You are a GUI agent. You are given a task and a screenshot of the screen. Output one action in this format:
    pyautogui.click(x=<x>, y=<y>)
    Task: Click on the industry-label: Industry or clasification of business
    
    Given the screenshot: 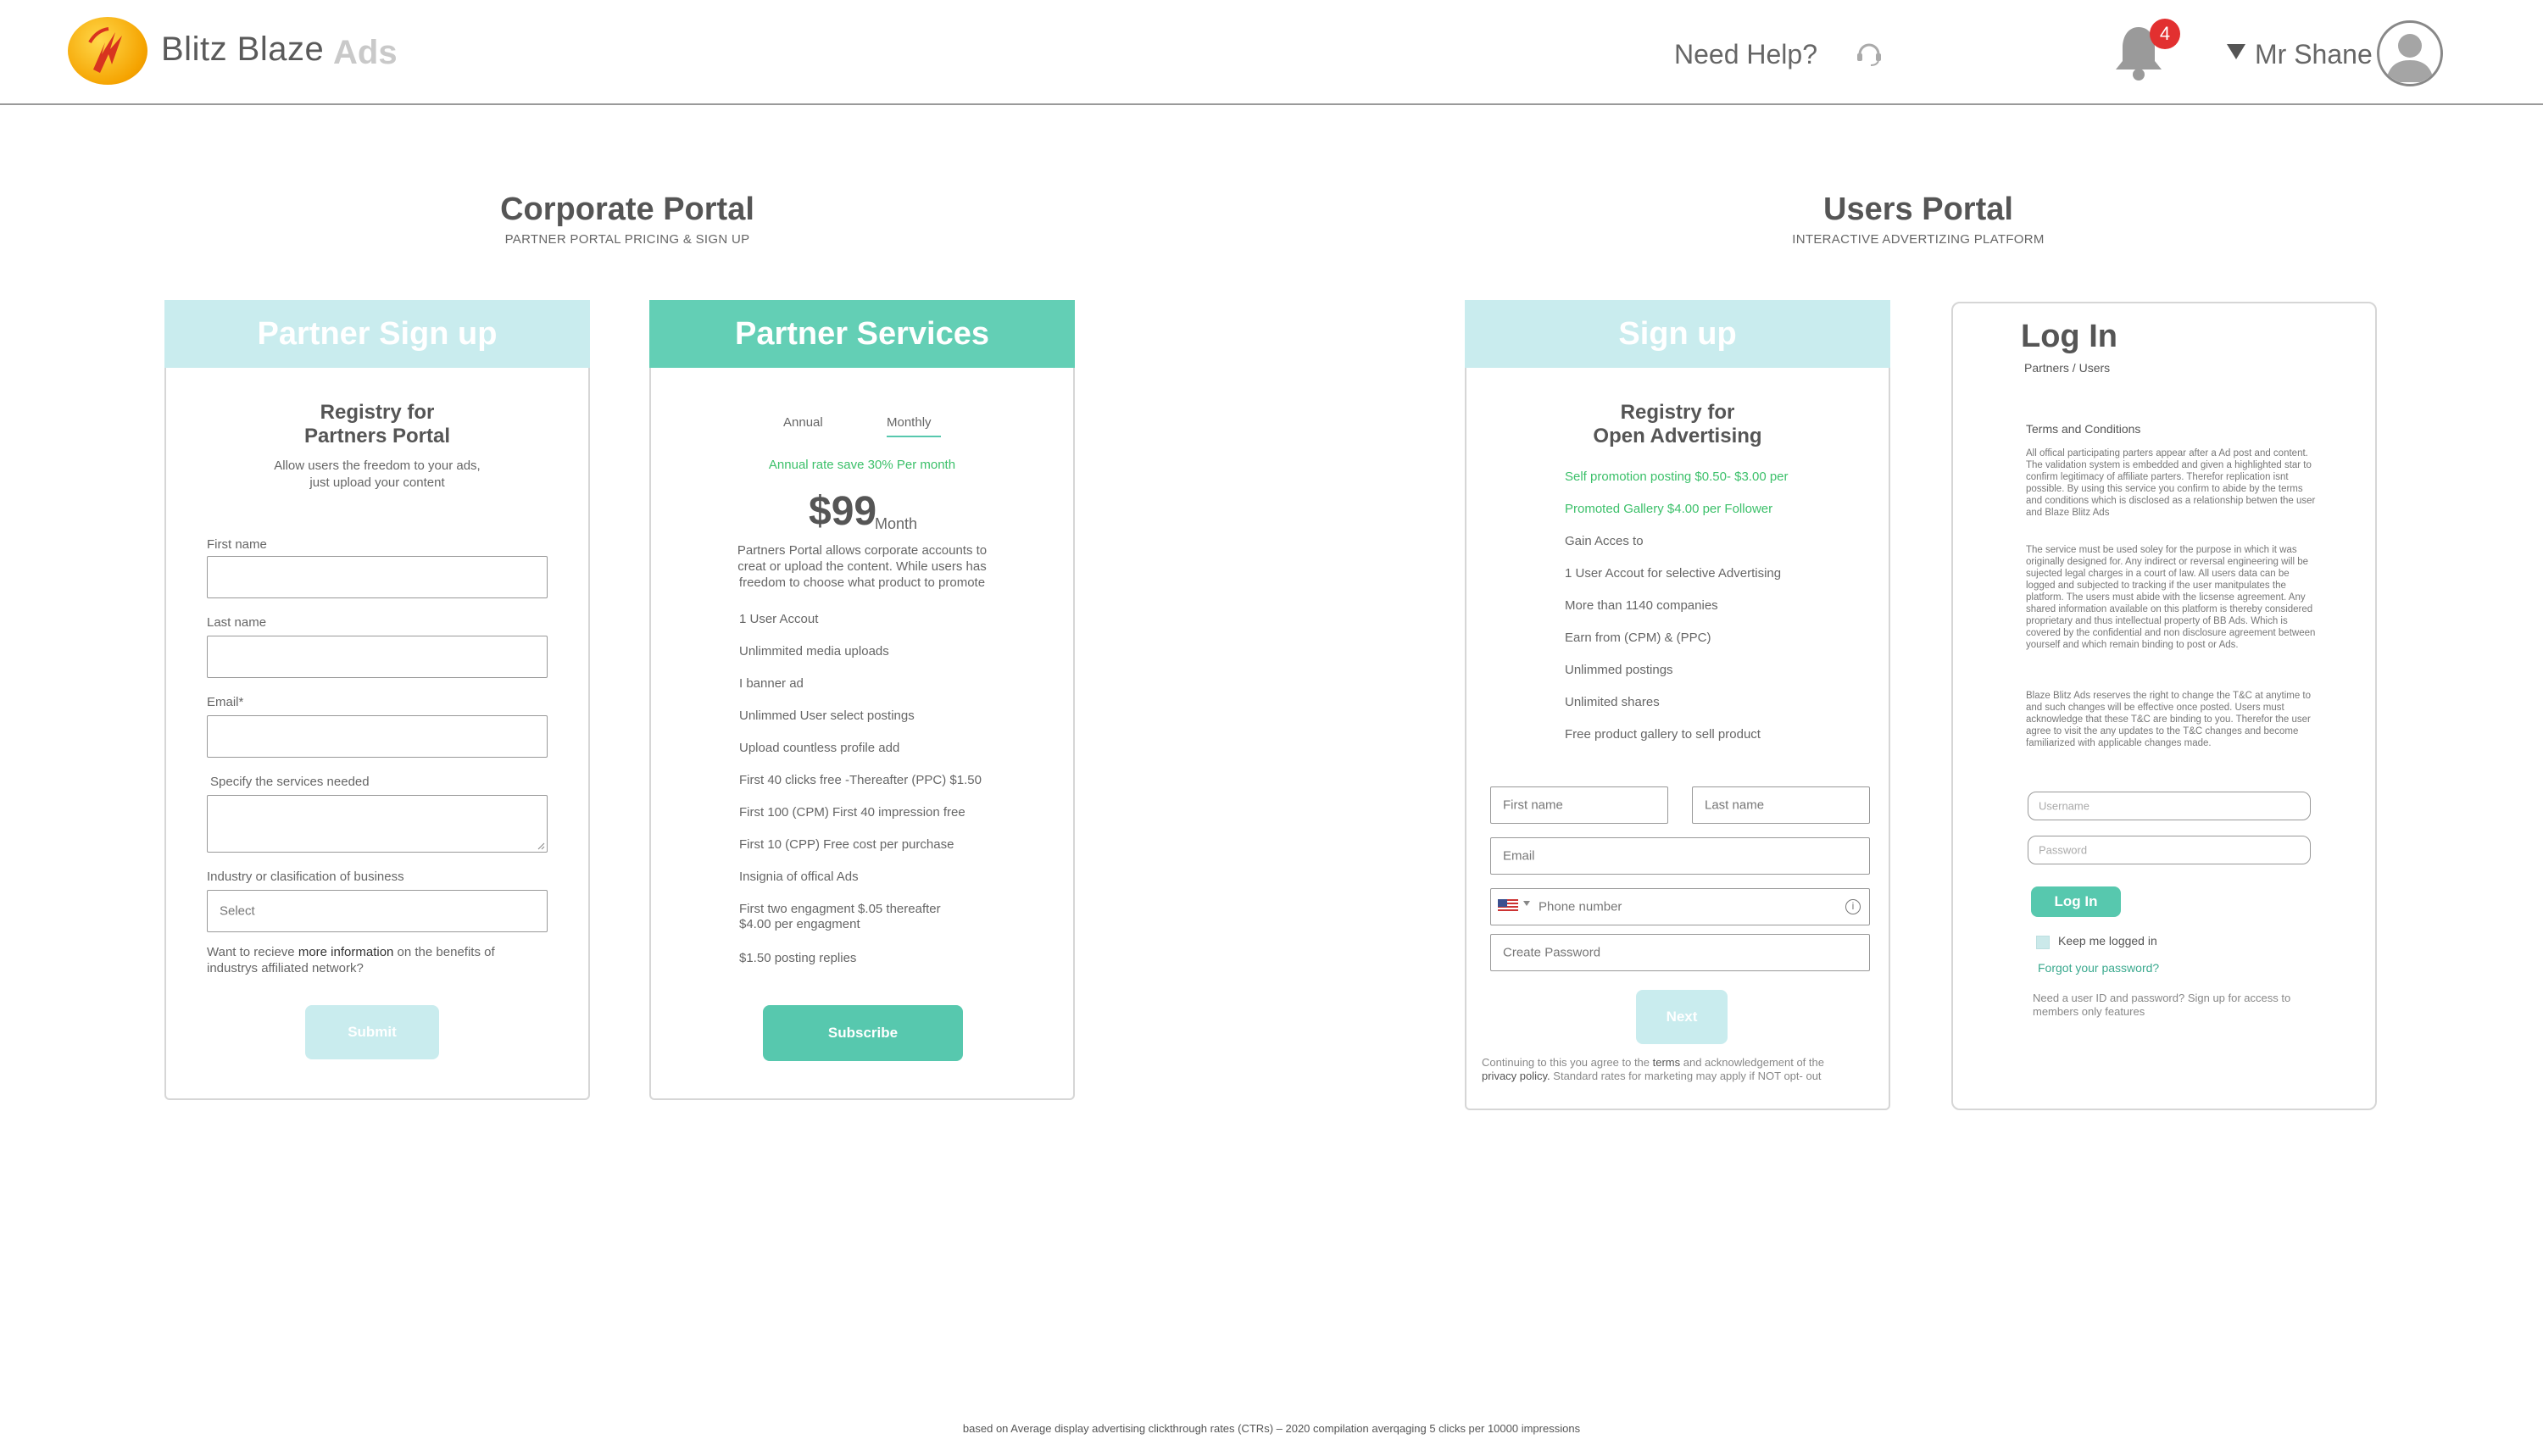 What is the action you would take?
    pyautogui.click(x=305, y=877)
    